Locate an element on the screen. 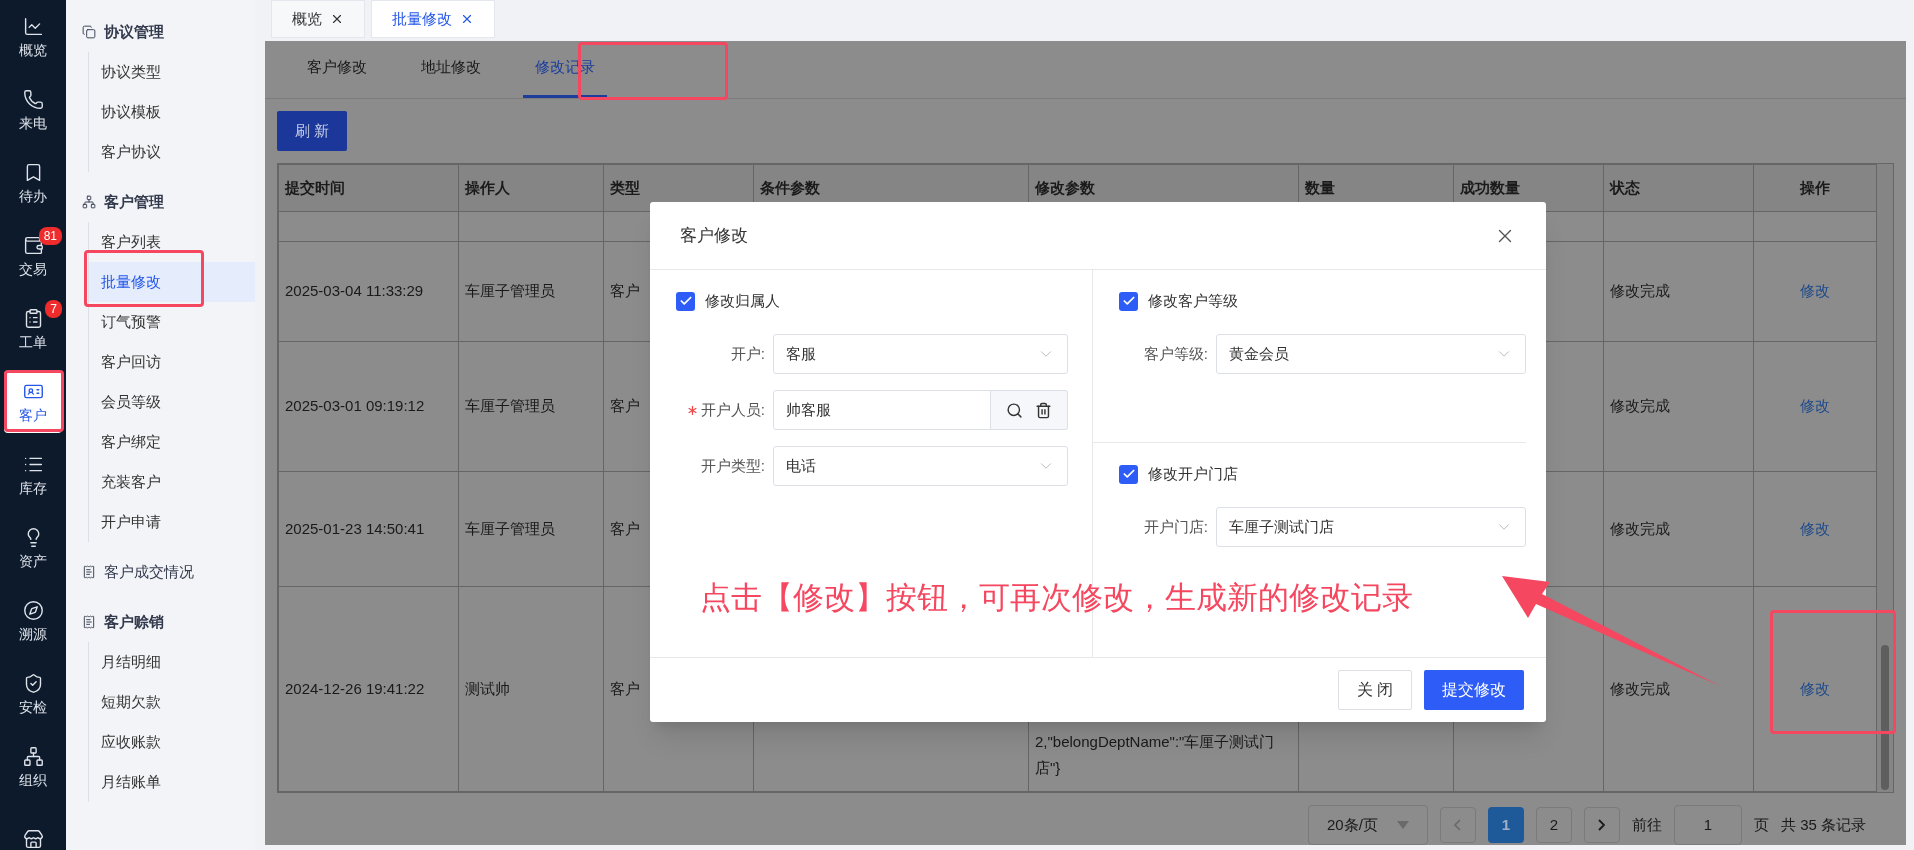 Image resolution: width=1914 pixels, height=850 pixels. submit-button: 提交修改 is located at coordinates (1474, 690).